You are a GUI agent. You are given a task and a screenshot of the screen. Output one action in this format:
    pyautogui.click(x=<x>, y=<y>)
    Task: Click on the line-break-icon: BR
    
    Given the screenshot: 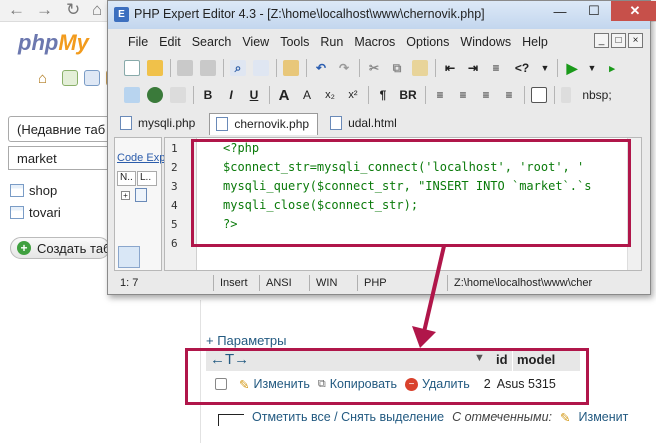 What is the action you would take?
    pyautogui.click(x=408, y=95)
    